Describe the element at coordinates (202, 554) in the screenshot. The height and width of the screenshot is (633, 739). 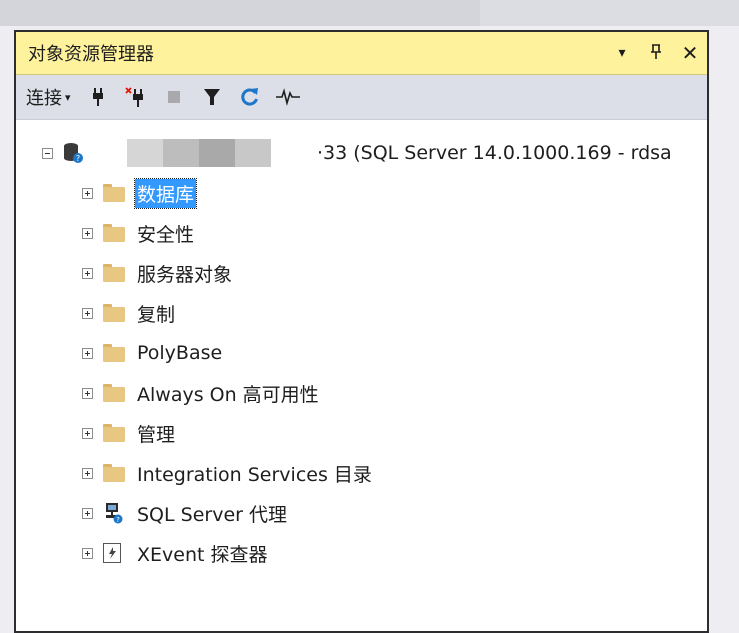
I see `tree-item-label: XEvent 探查器` at that location.